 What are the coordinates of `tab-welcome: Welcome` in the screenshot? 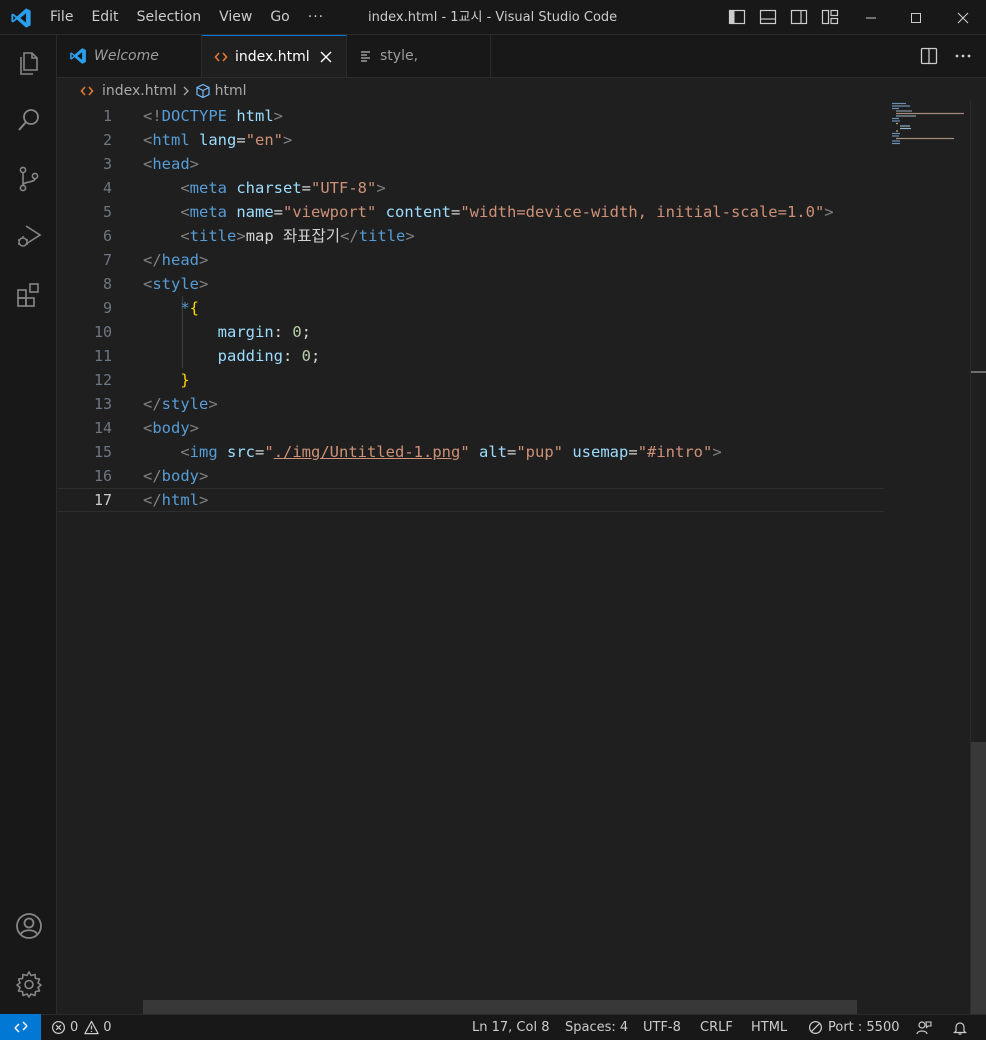 It's located at (129, 56).